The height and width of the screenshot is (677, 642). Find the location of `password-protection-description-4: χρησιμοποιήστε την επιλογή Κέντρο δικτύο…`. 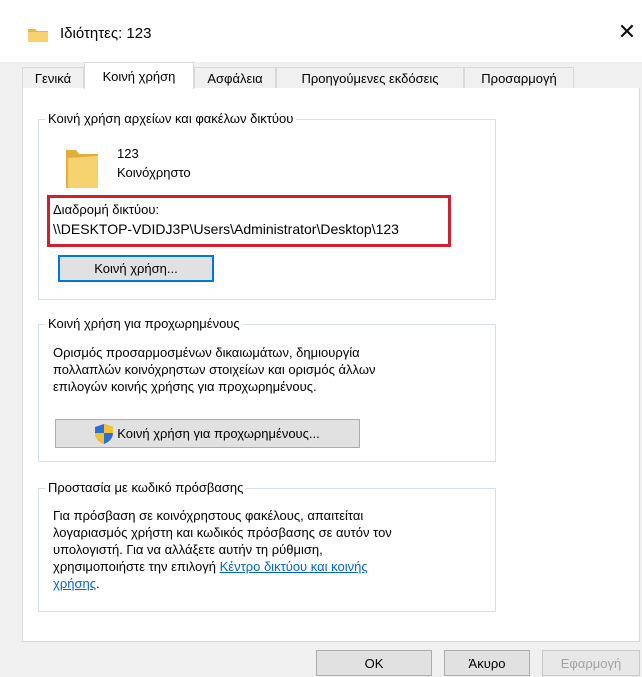

password-protection-description-4: χρησιμοποιήστε την επιλογή Κέντρο δικτύο… is located at coordinates (210, 566).